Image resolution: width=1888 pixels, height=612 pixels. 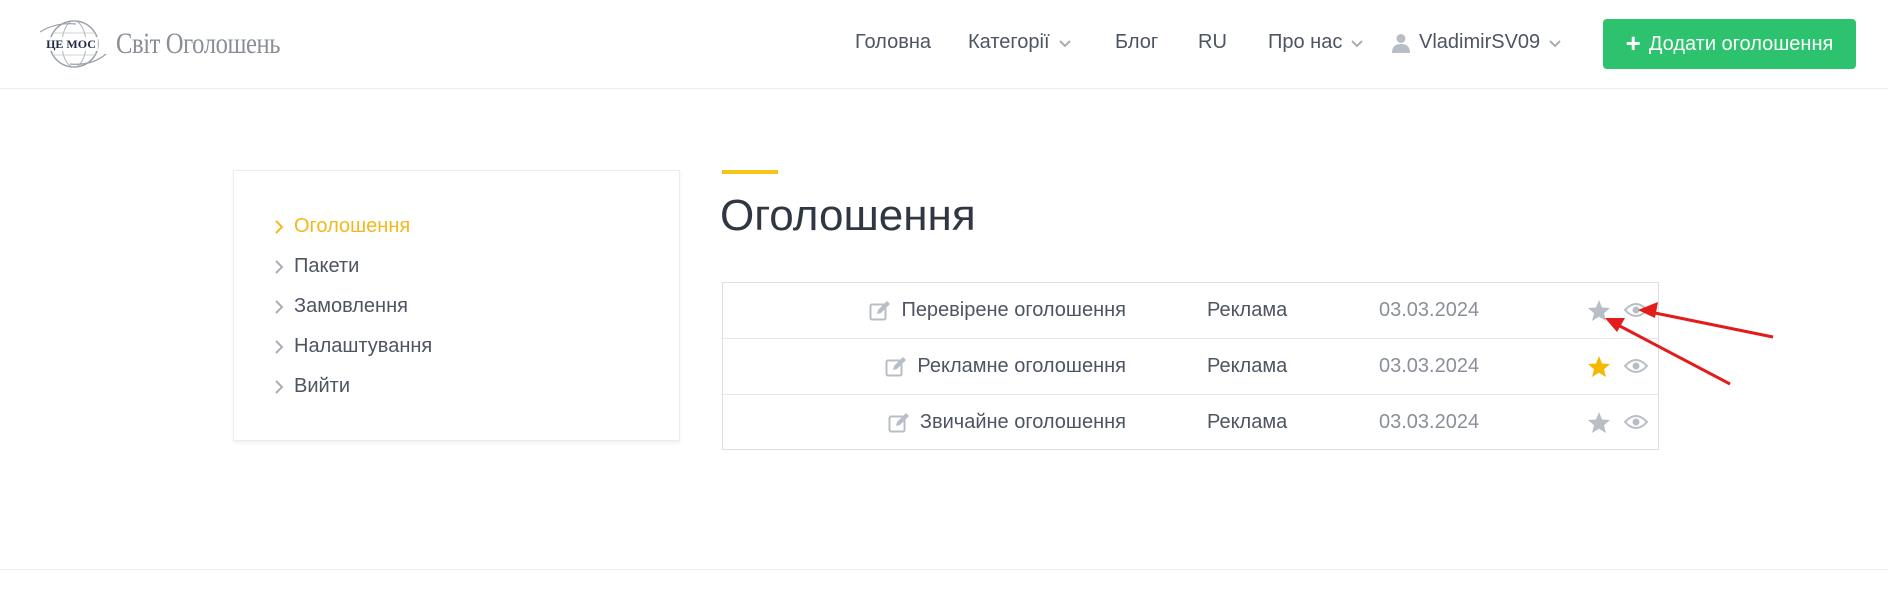 I want to click on sidebar-item-label: Оголошення, so click(x=352, y=226).